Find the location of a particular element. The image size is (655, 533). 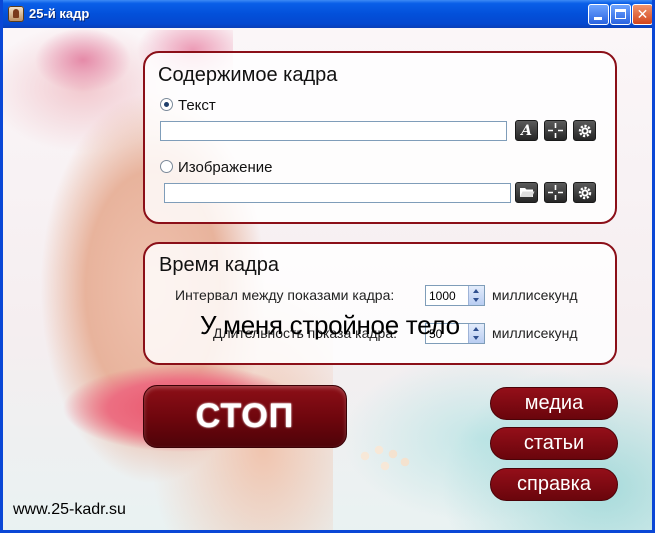

duration-unit: миллисекунд is located at coordinates (535, 333).